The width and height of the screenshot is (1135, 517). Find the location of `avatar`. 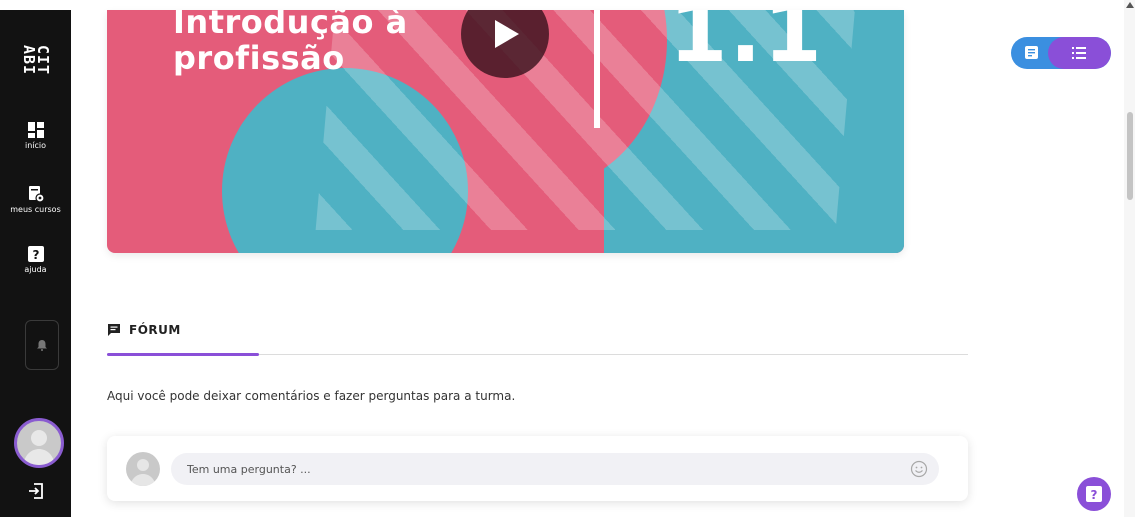

avatar is located at coordinates (143, 469).